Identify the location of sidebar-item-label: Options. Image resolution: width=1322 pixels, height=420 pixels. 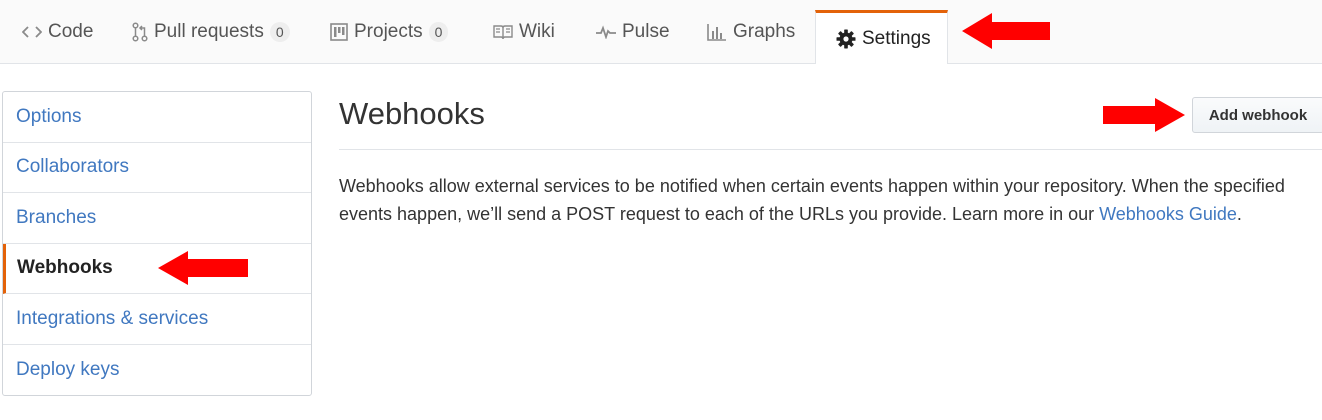
(49, 116).